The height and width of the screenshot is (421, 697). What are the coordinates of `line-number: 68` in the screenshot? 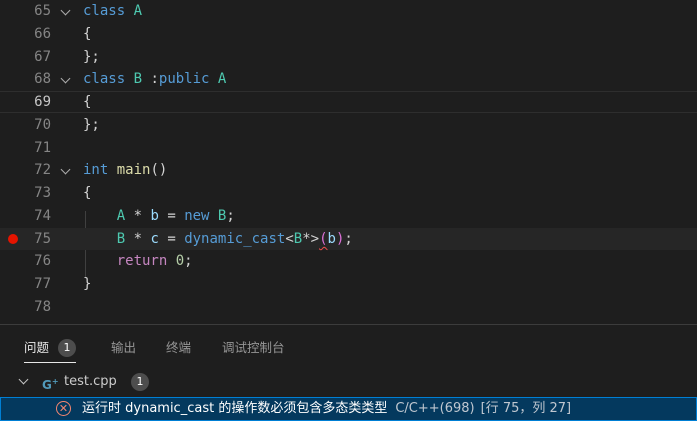 It's located at (42, 79).